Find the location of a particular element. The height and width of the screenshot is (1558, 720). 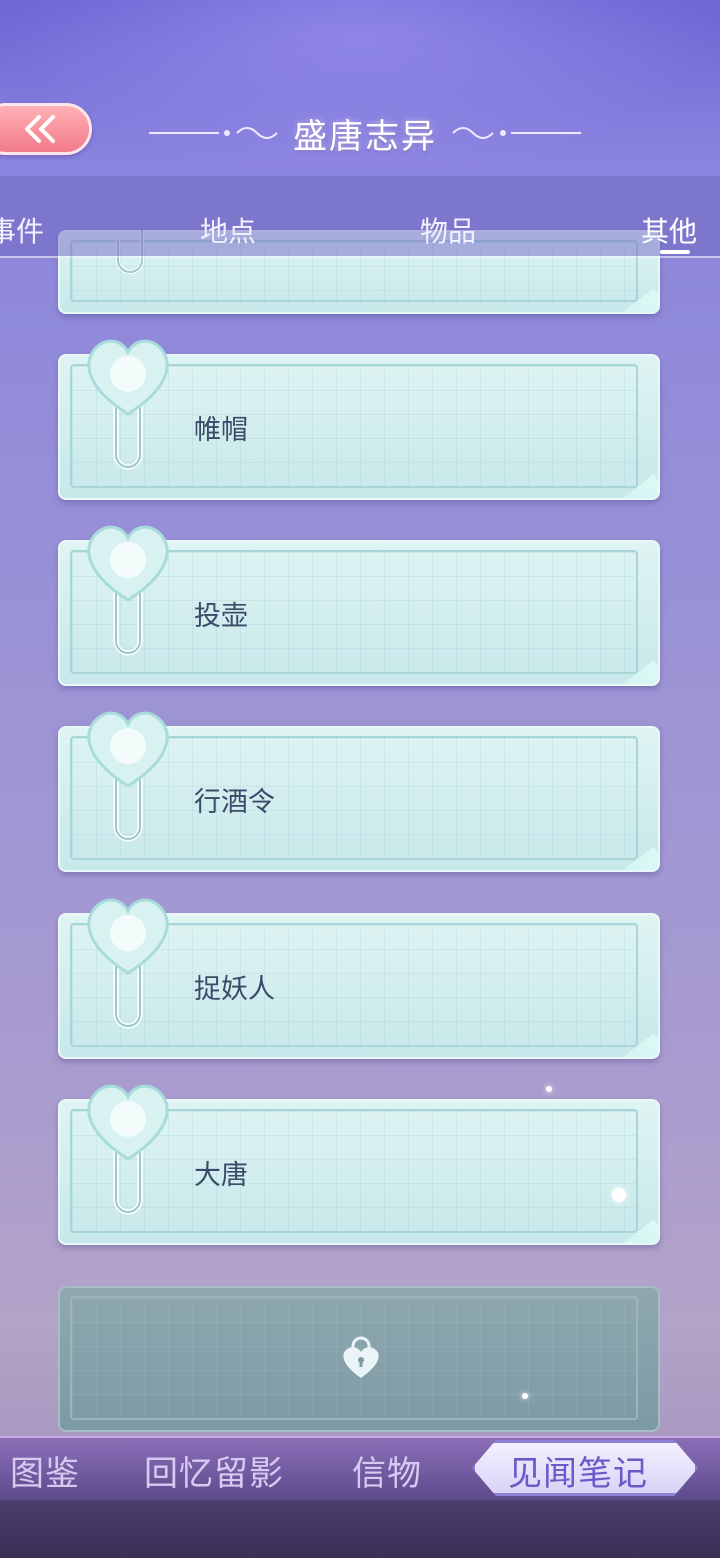

page-title: 盛唐志异 is located at coordinates (365, 136).